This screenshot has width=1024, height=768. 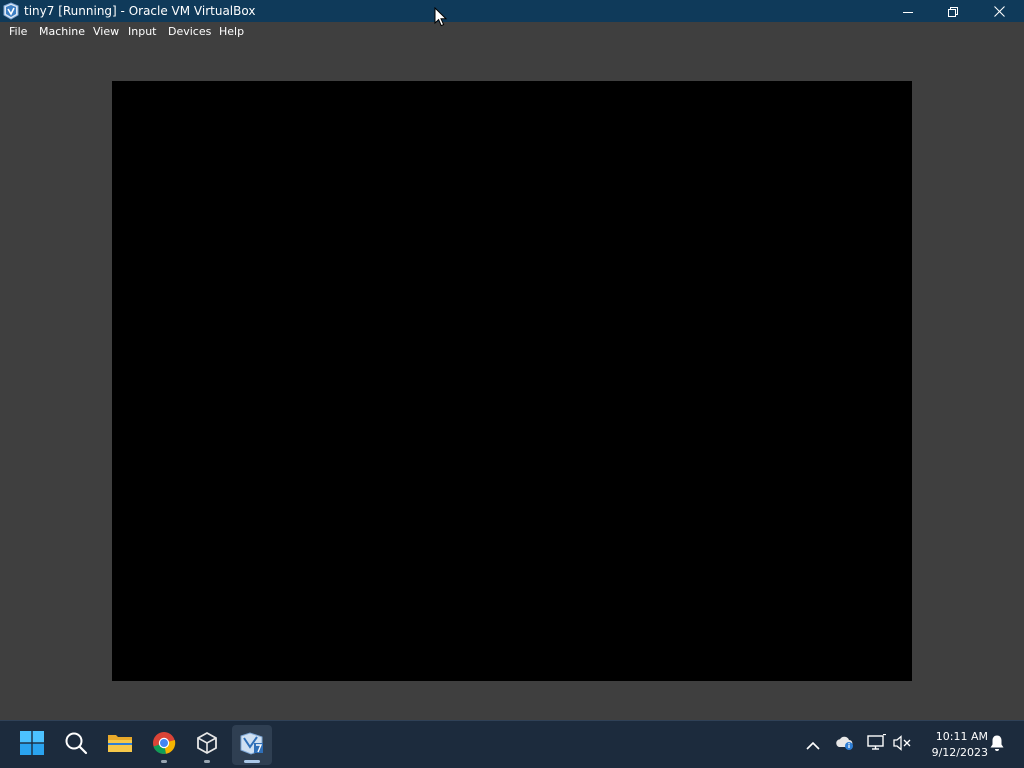 I want to click on windows-logo-icon, so click(x=32, y=745).